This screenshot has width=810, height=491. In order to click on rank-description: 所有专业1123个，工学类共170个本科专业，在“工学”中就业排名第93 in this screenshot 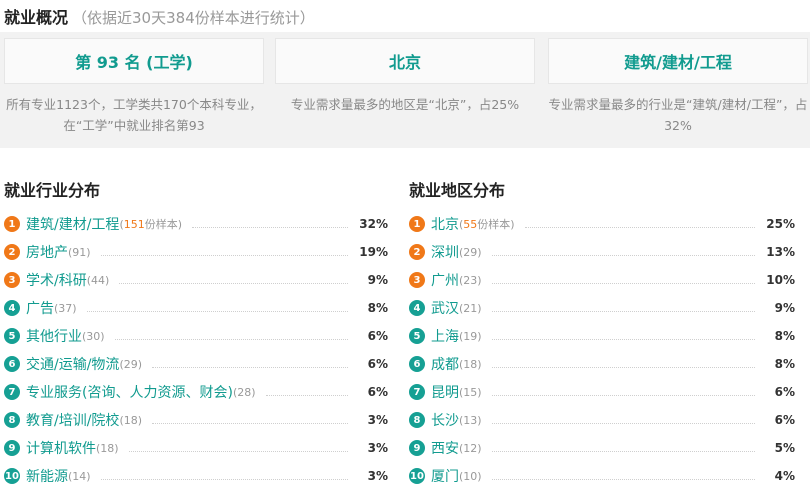, I will do `click(134, 115)`.